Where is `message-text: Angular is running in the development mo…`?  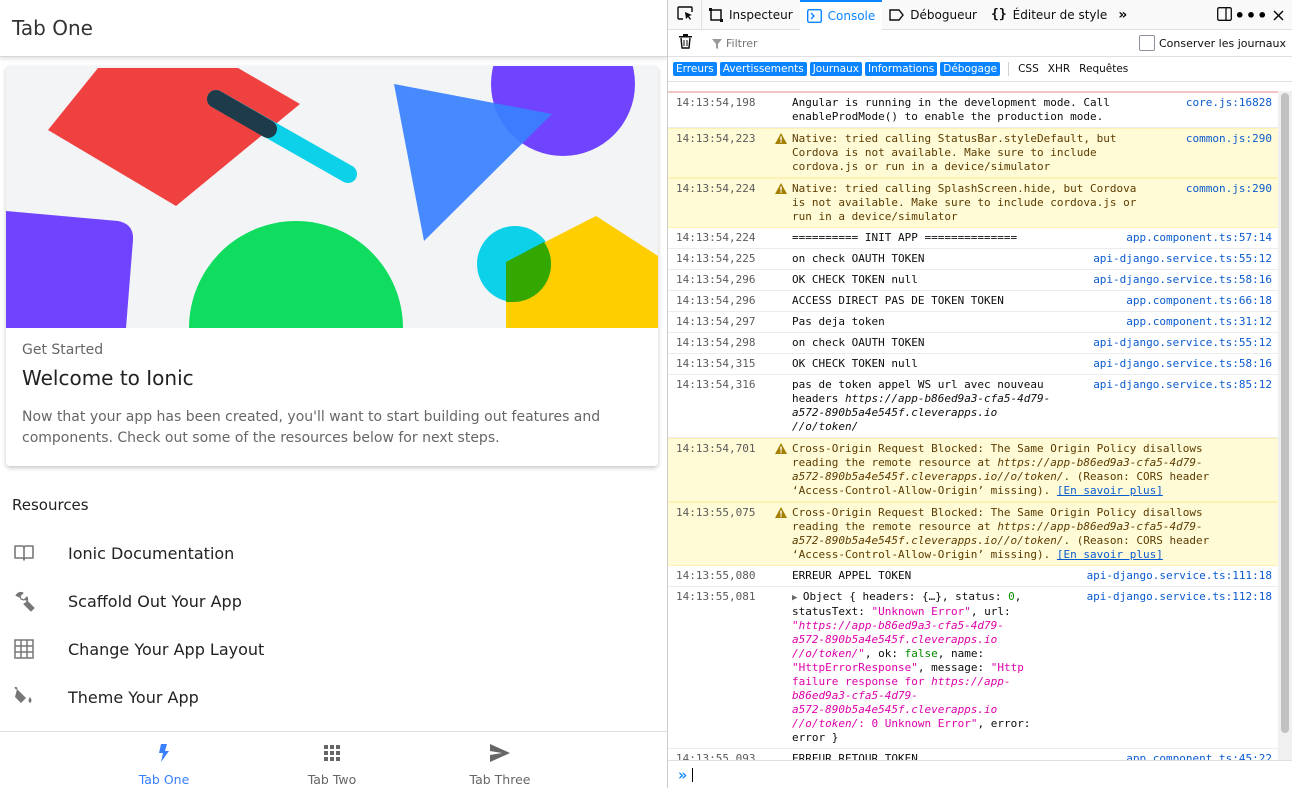
message-text: Angular is running in the development mo… is located at coordinates (951, 109).